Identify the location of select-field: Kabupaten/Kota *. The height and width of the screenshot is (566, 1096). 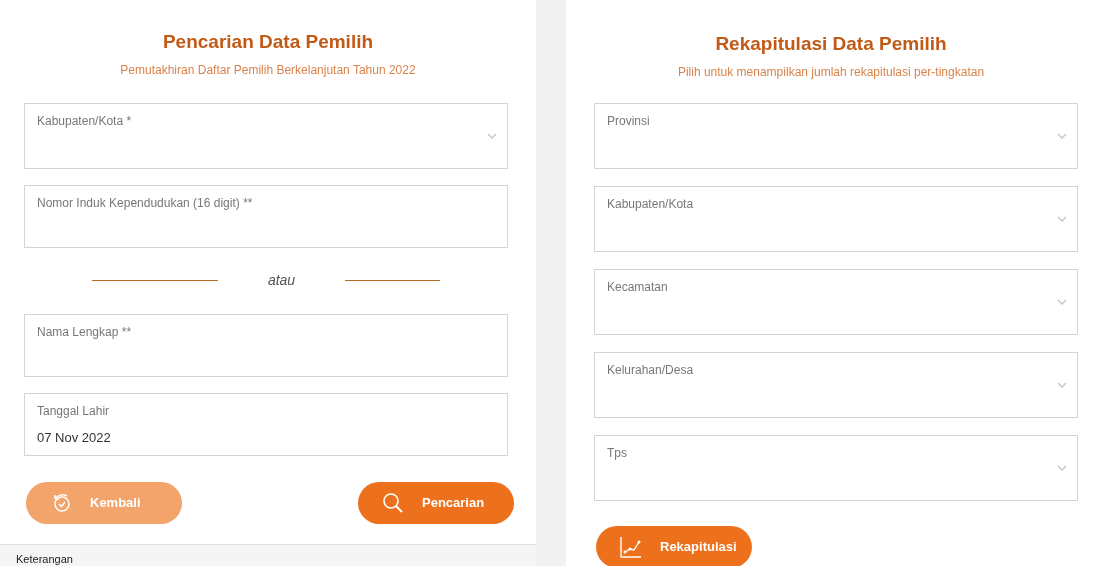
(266, 135).